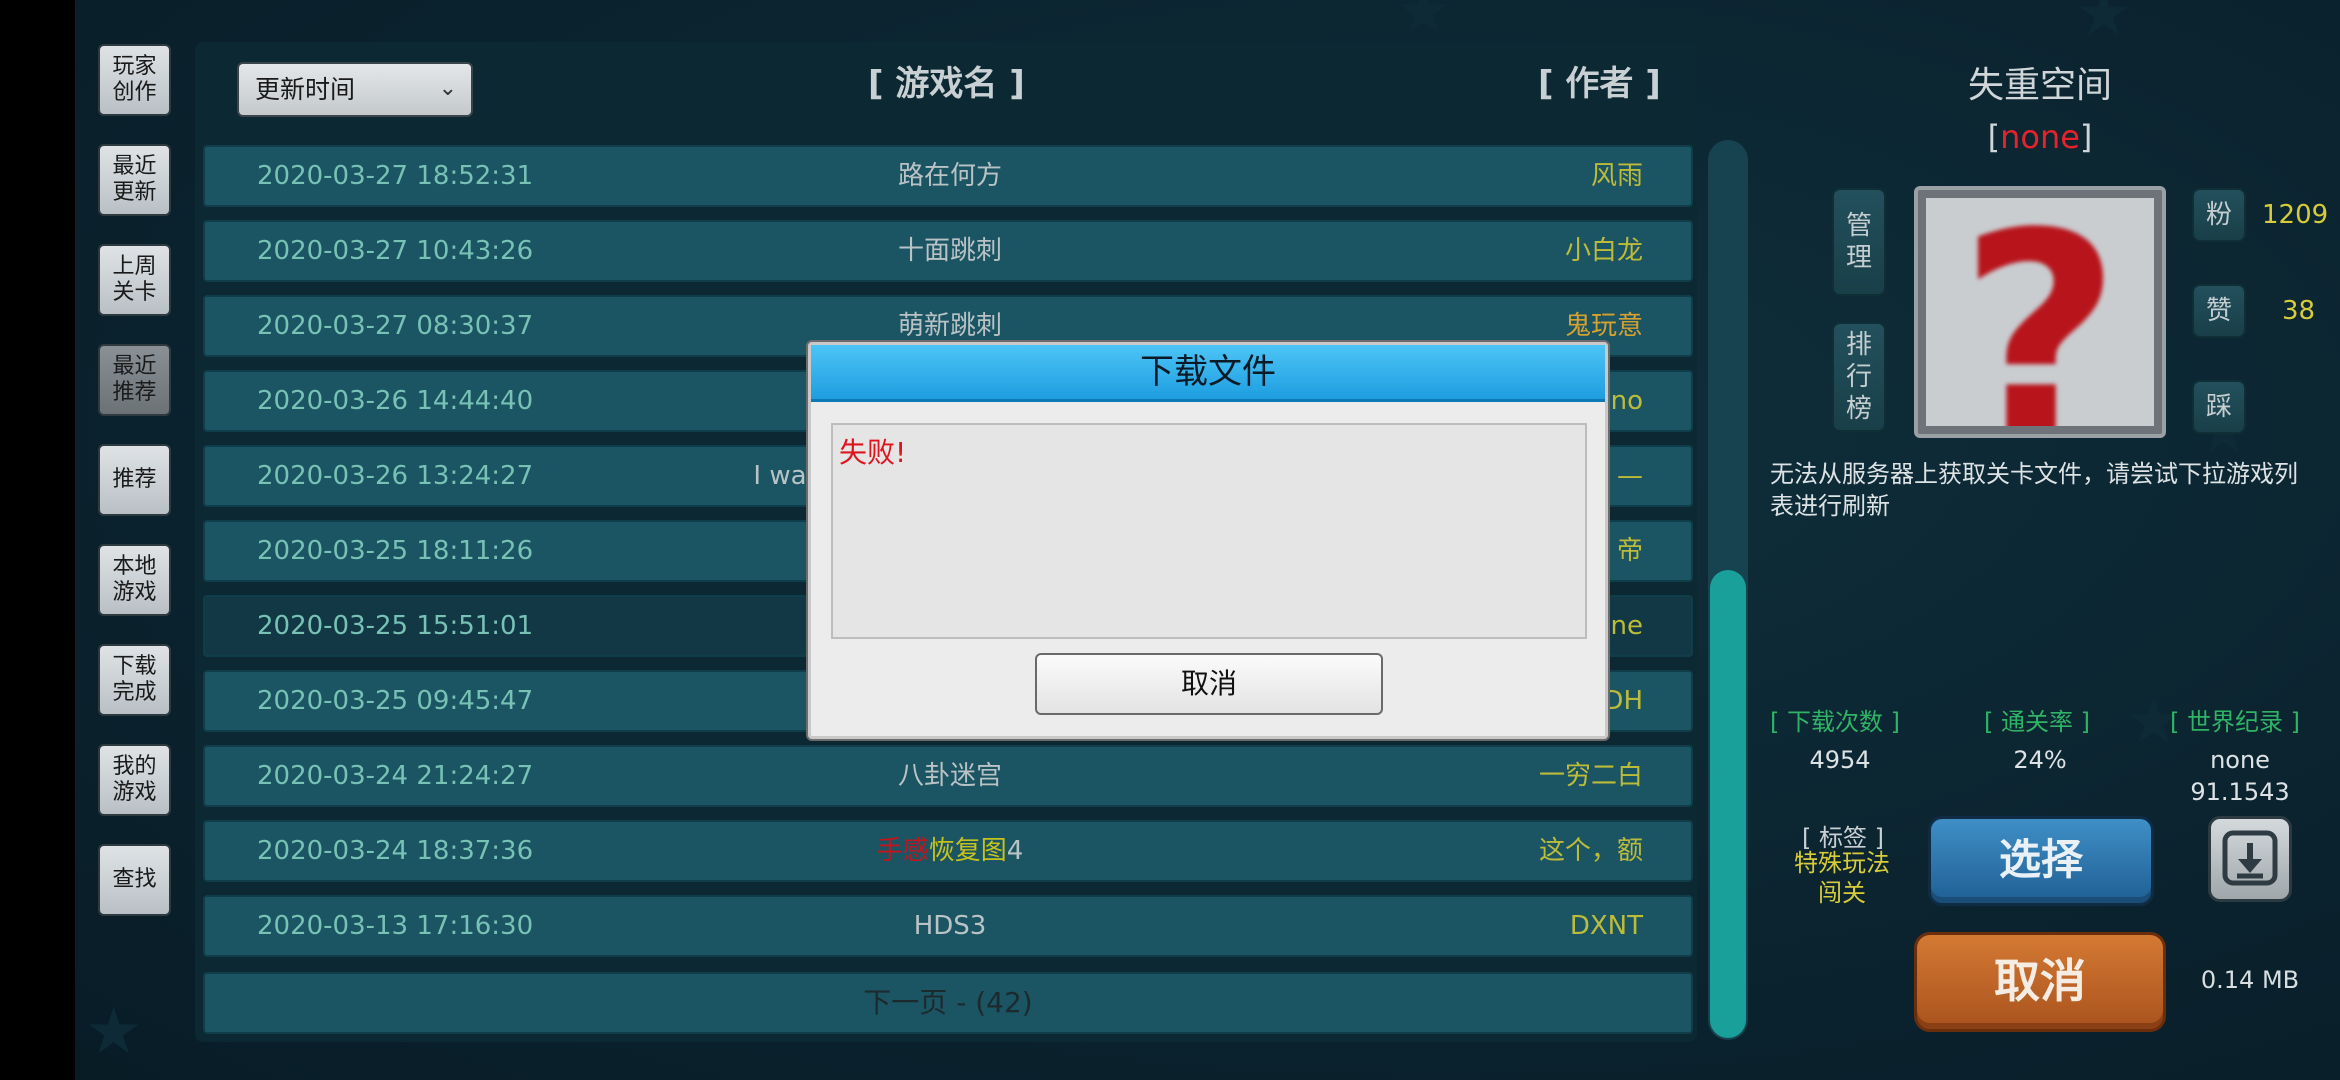  I want to click on sidebar-item-downloaded: 下载 完成, so click(134, 680).